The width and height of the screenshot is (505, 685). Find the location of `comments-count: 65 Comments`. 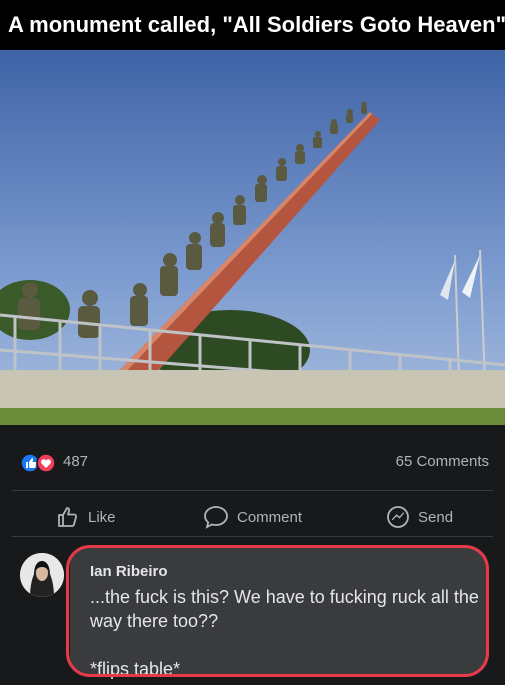

comments-count: 65 Comments is located at coordinates (442, 461).